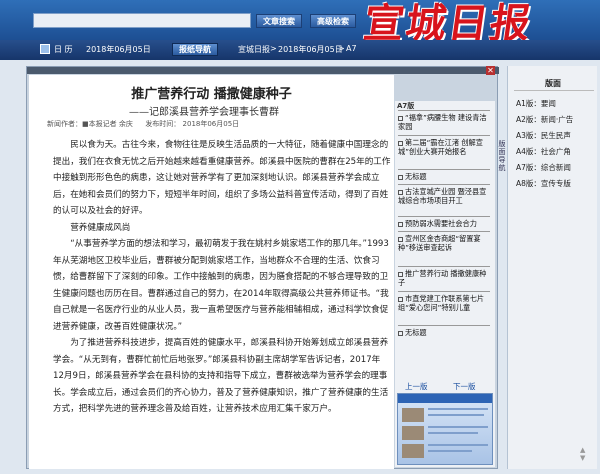 This screenshot has height=474, width=600. What do you see at coordinates (63, 49) in the screenshot?
I see `calendar-label: 日 历` at bounding box center [63, 49].